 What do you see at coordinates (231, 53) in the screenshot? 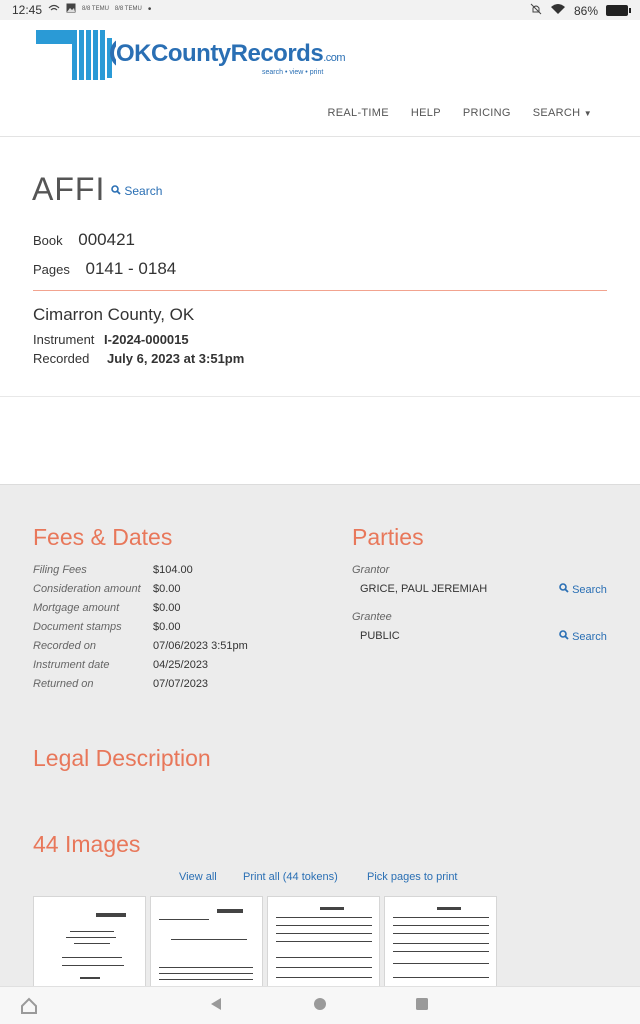
I see `logo-text: OKCountyRecords.com` at bounding box center [231, 53].